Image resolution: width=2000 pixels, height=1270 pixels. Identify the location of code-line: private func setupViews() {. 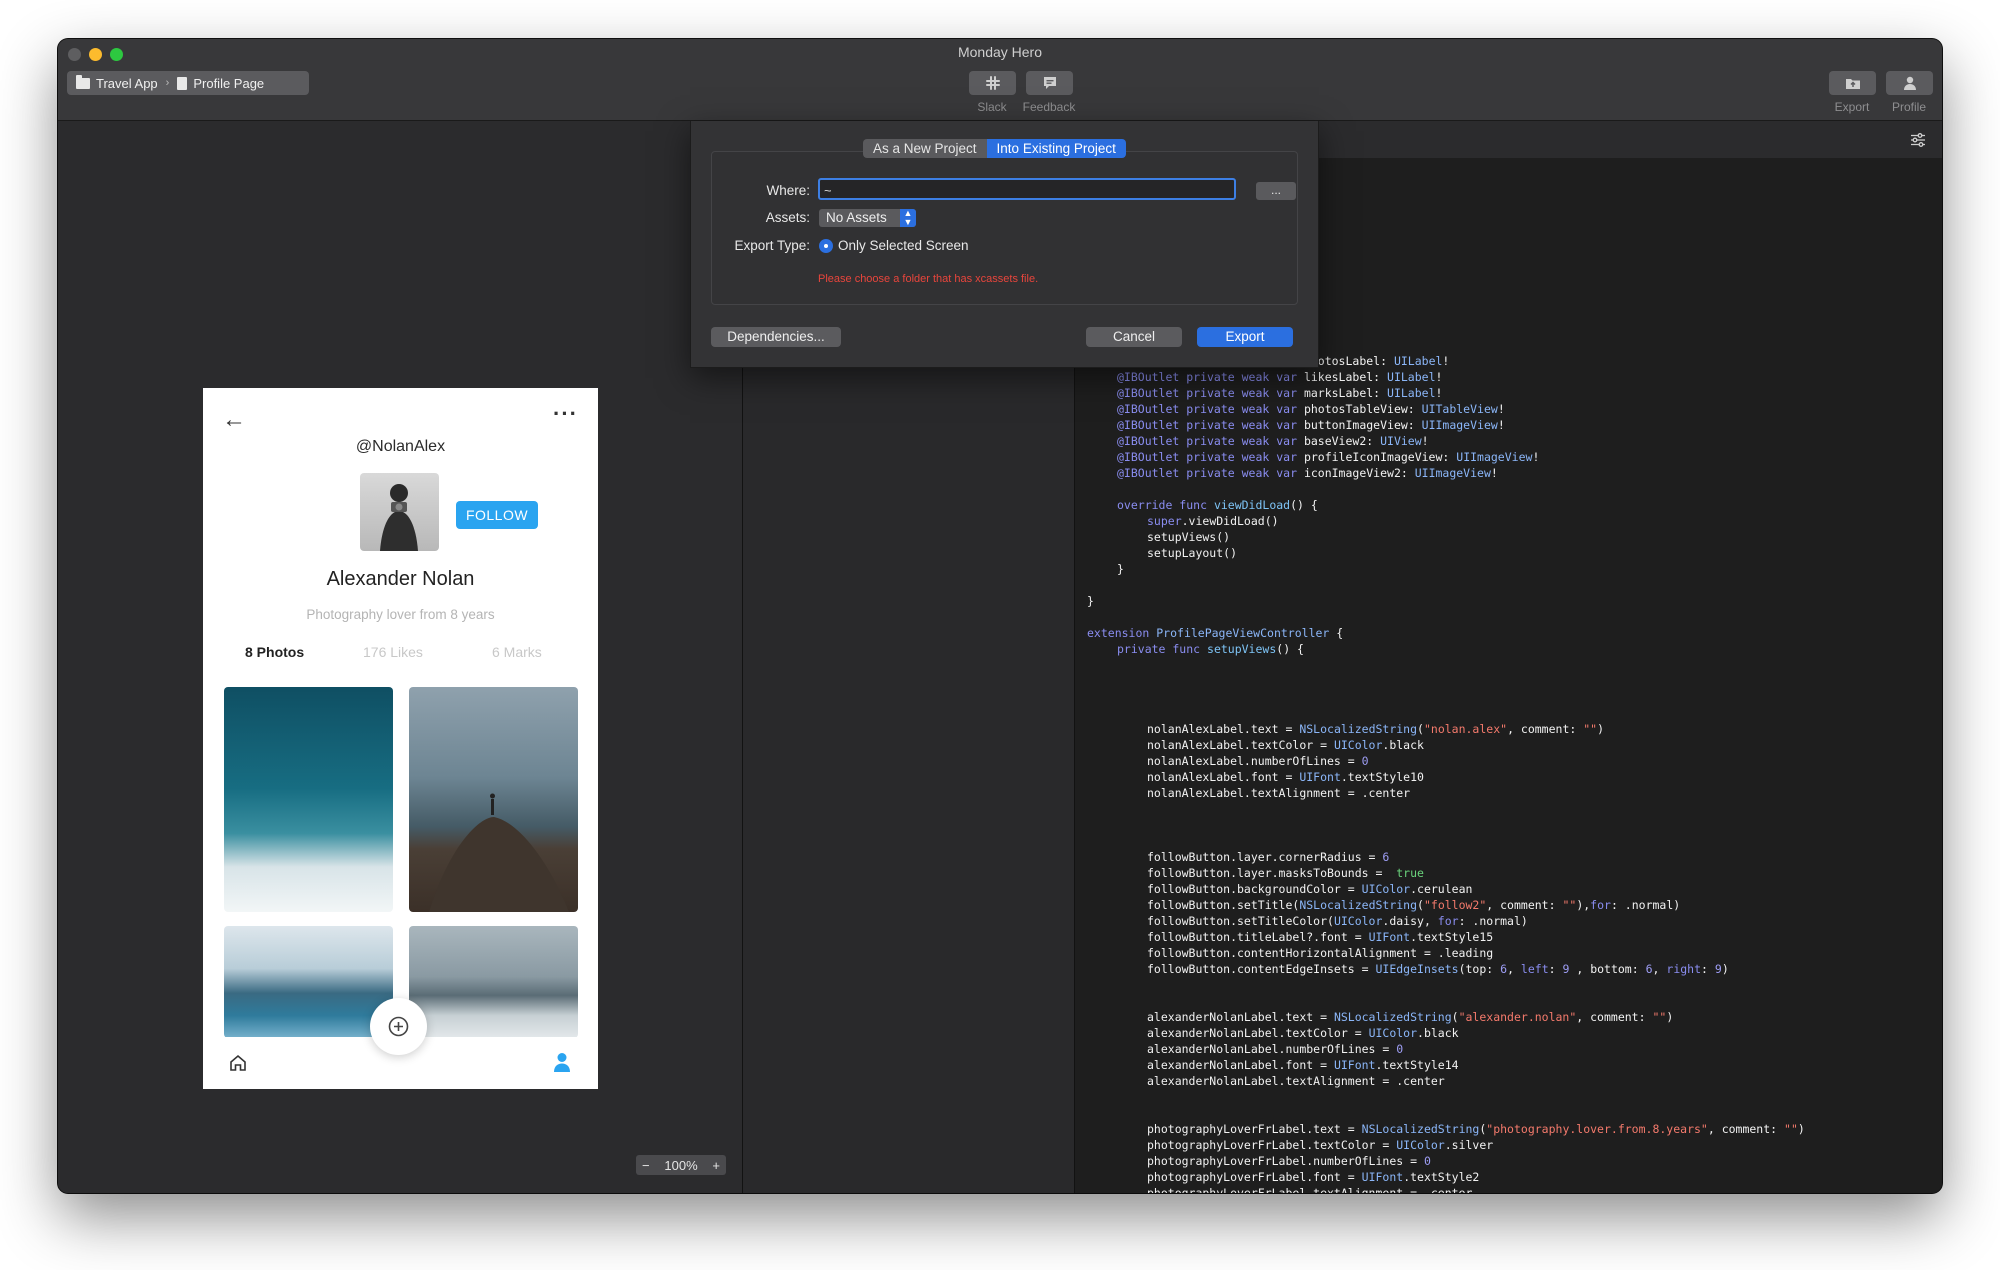
(1210, 649).